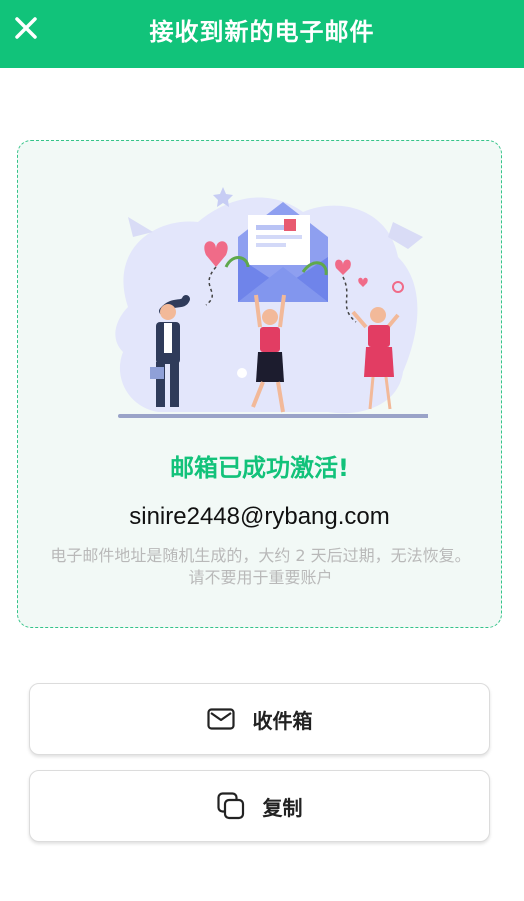 The width and height of the screenshot is (524, 901). What do you see at coordinates (259, 806) in the screenshot?
I see `copy-button: 复制` at bounding box center [259, 806].